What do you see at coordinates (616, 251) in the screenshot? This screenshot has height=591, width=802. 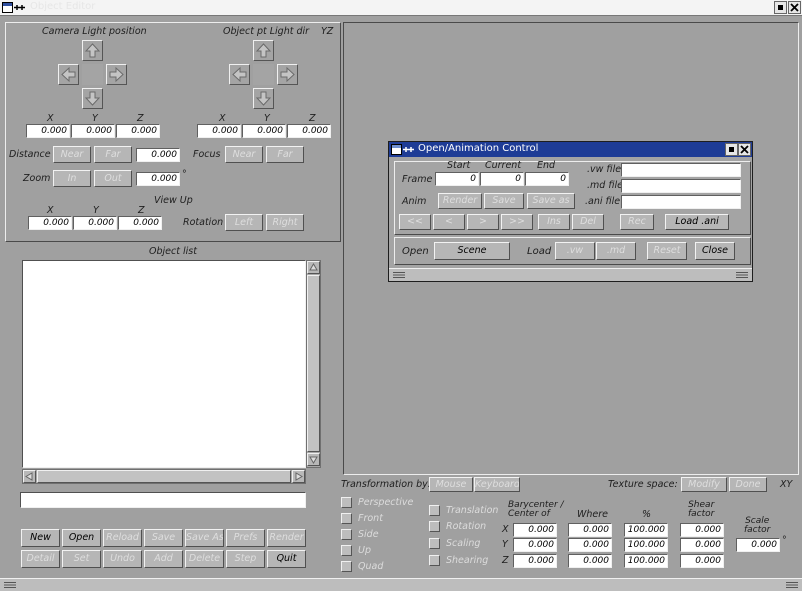 I see `load-md-button: .md` at bounding box center [616, 251].